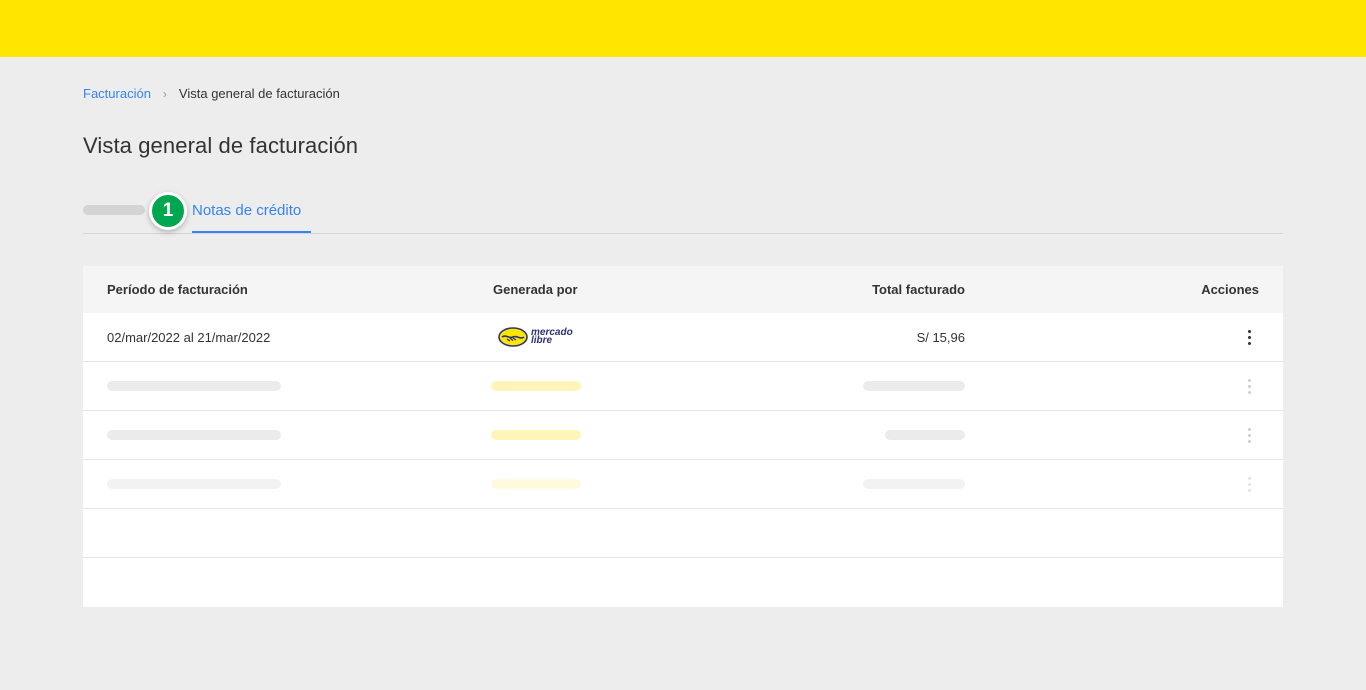  Describe the element at coordinates (683, 28) in the screenshot. I see `top-navigation-bar` at that location.